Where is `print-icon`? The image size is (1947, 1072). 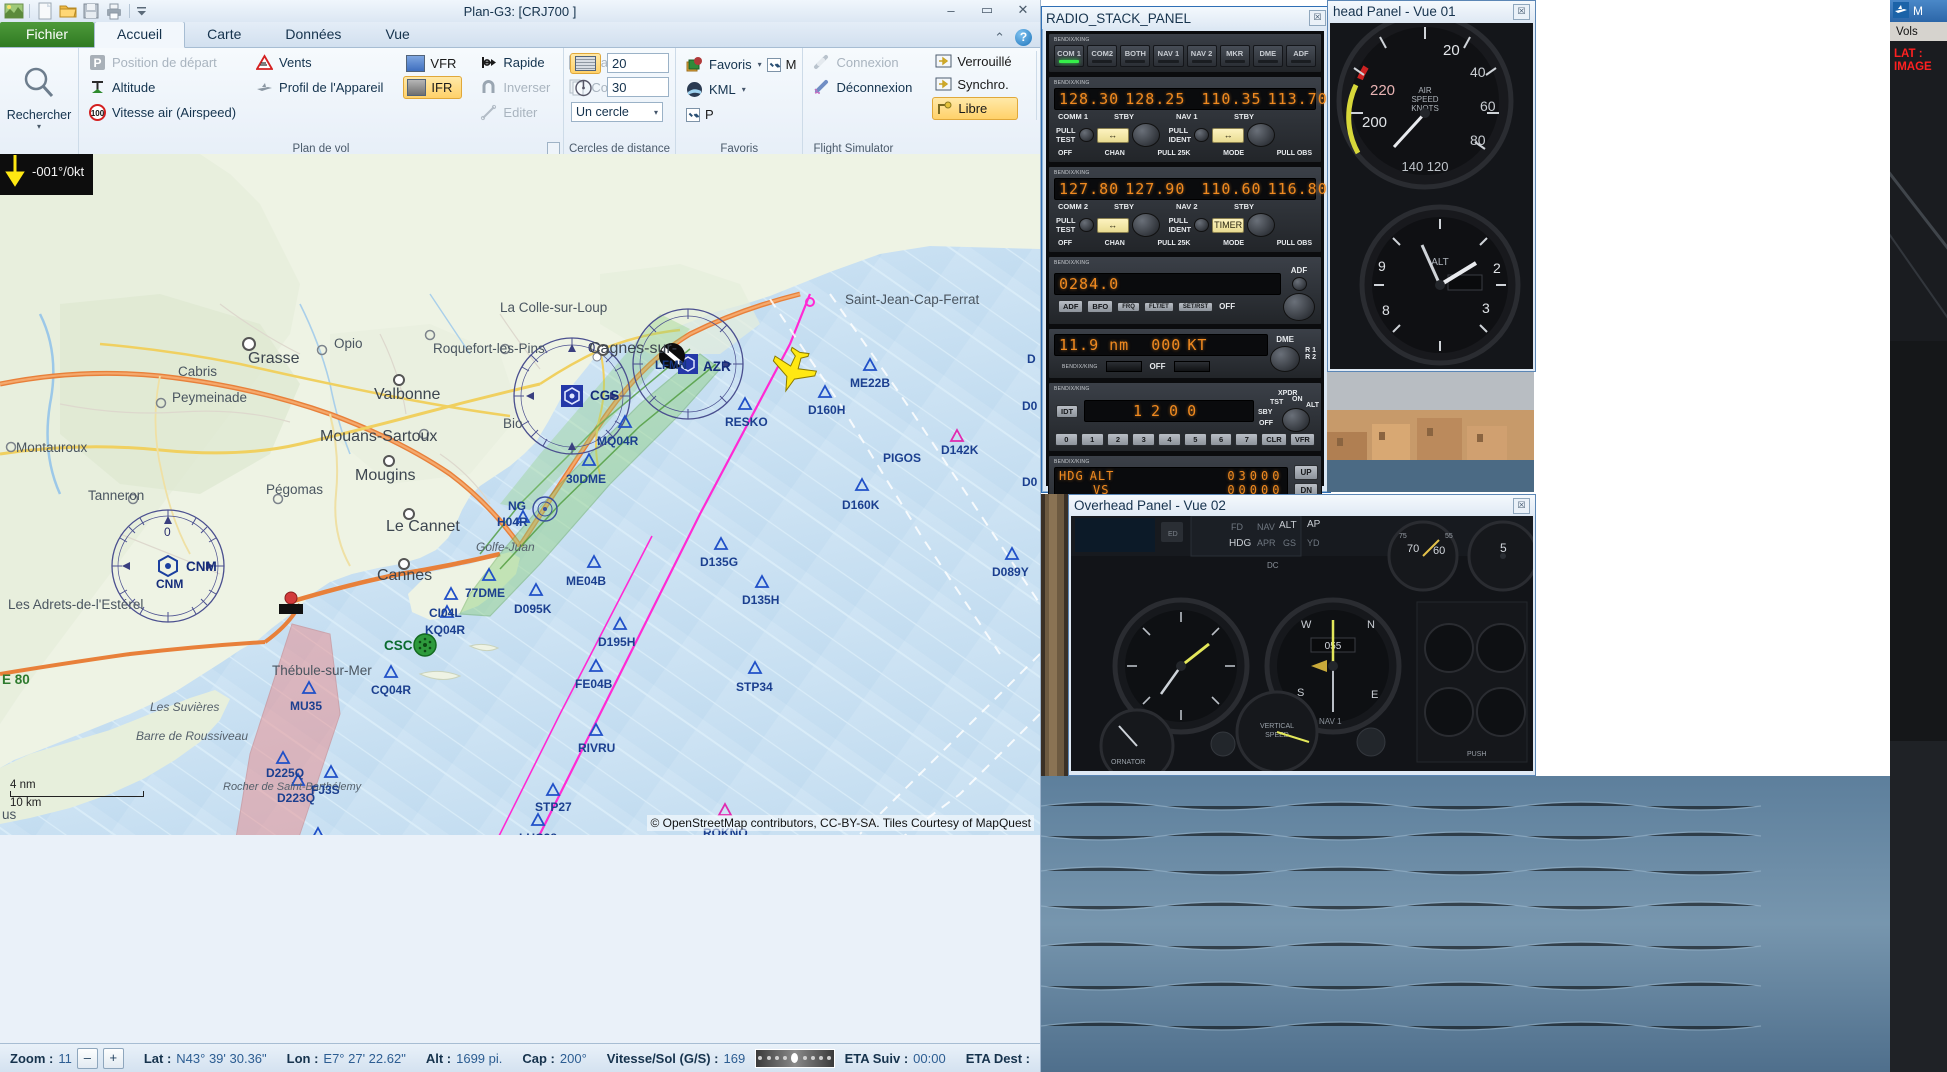 print-icon is located at coordinates (114, 11).